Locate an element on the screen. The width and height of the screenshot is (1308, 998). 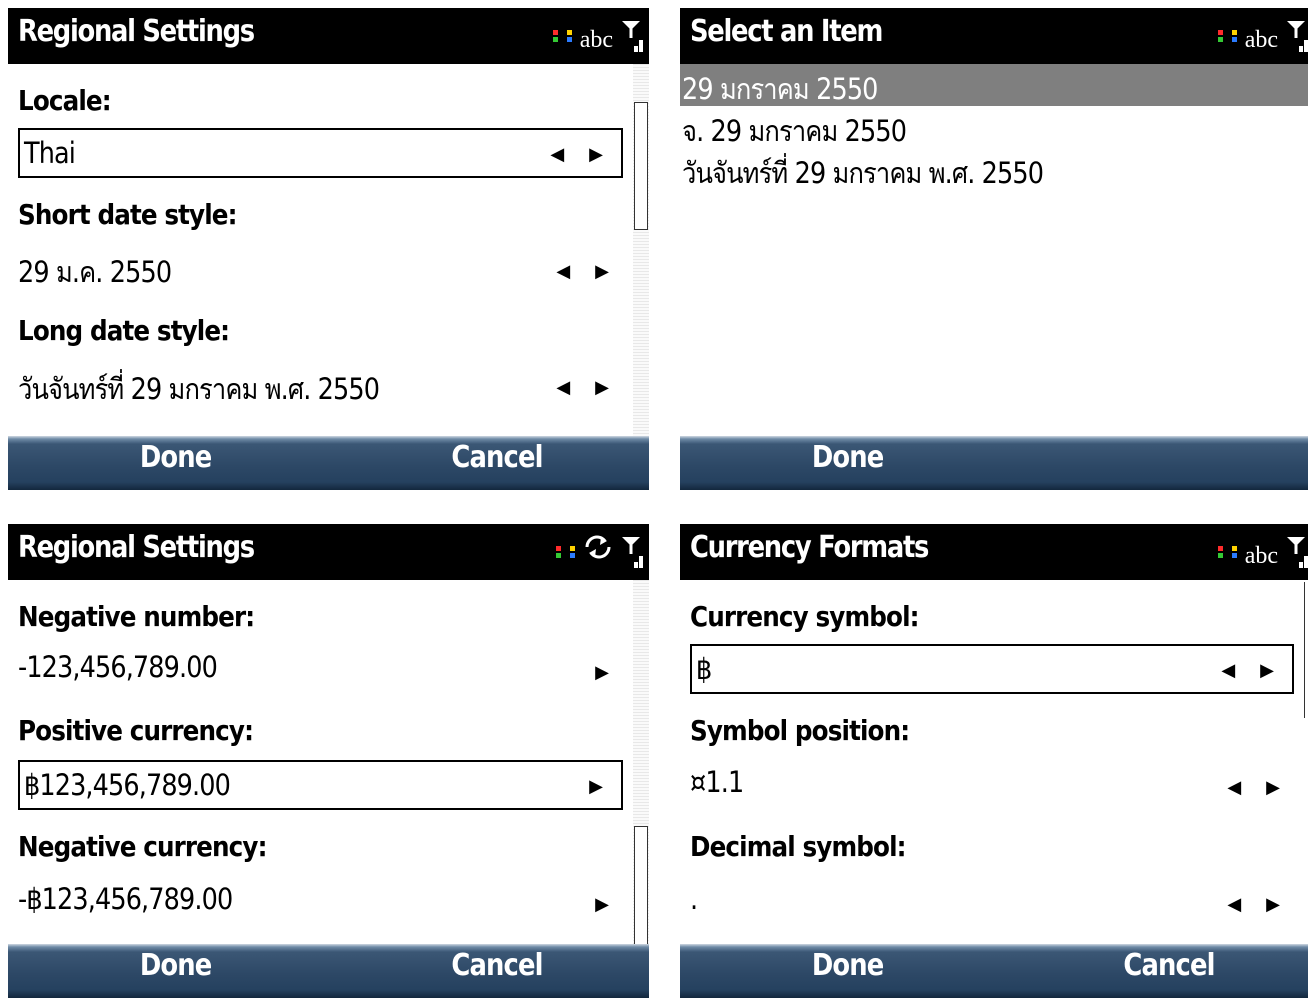
short-date-style-label: Short date style: is located at coordinates (128, 214).